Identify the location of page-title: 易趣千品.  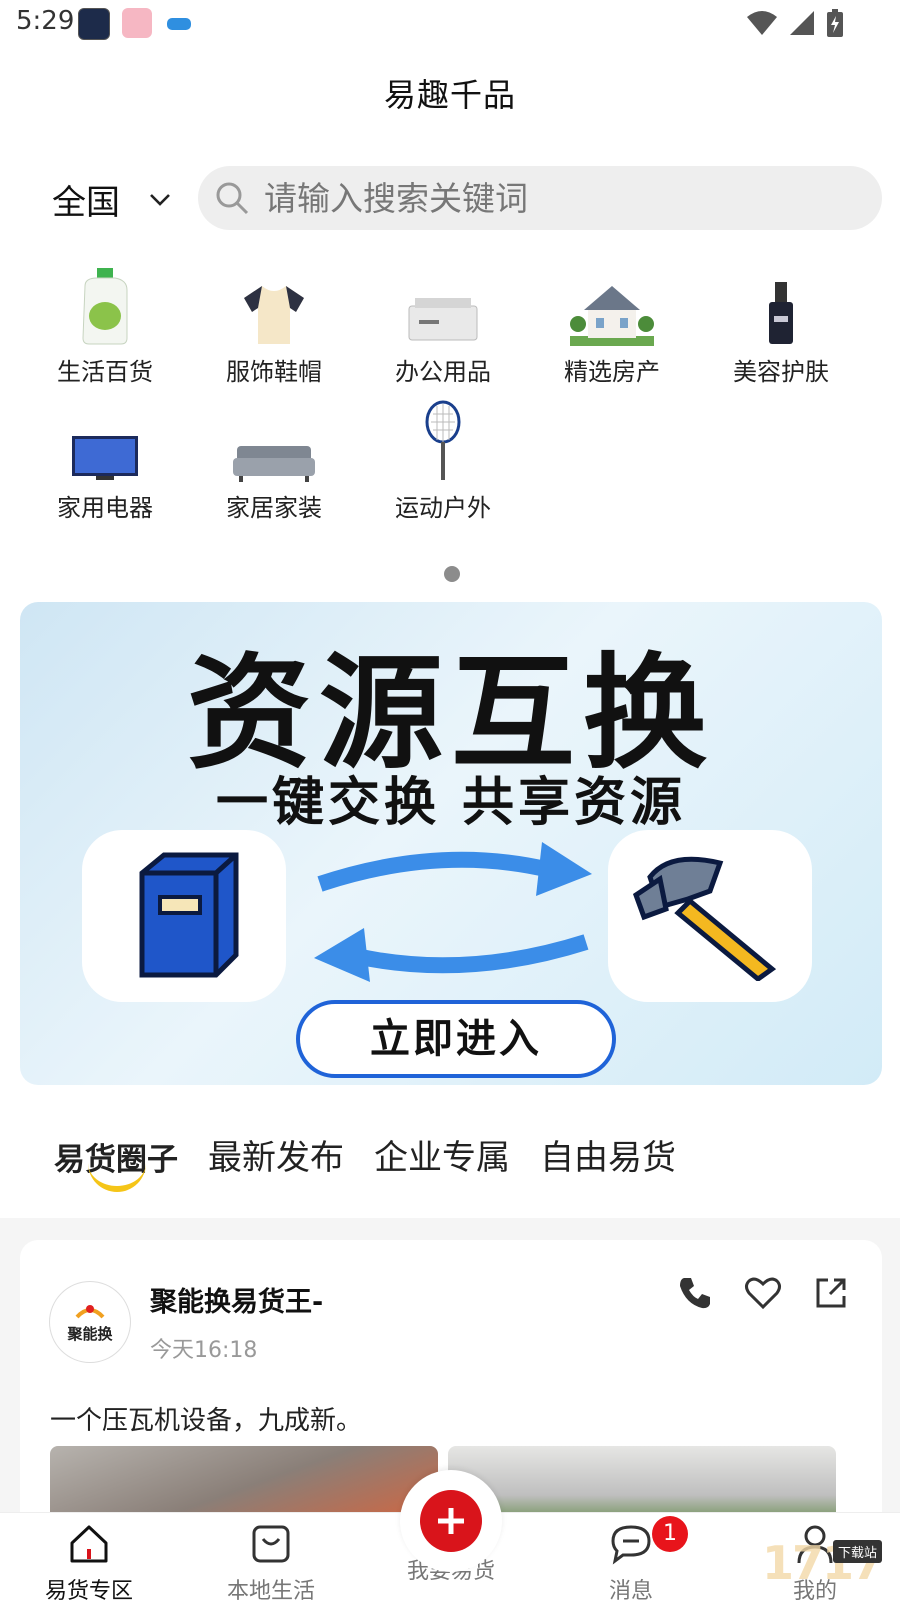
(449, 95).